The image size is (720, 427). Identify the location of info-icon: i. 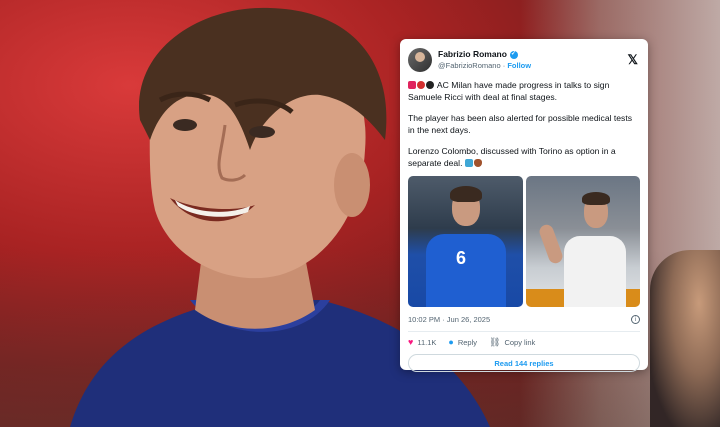
(635, 319).